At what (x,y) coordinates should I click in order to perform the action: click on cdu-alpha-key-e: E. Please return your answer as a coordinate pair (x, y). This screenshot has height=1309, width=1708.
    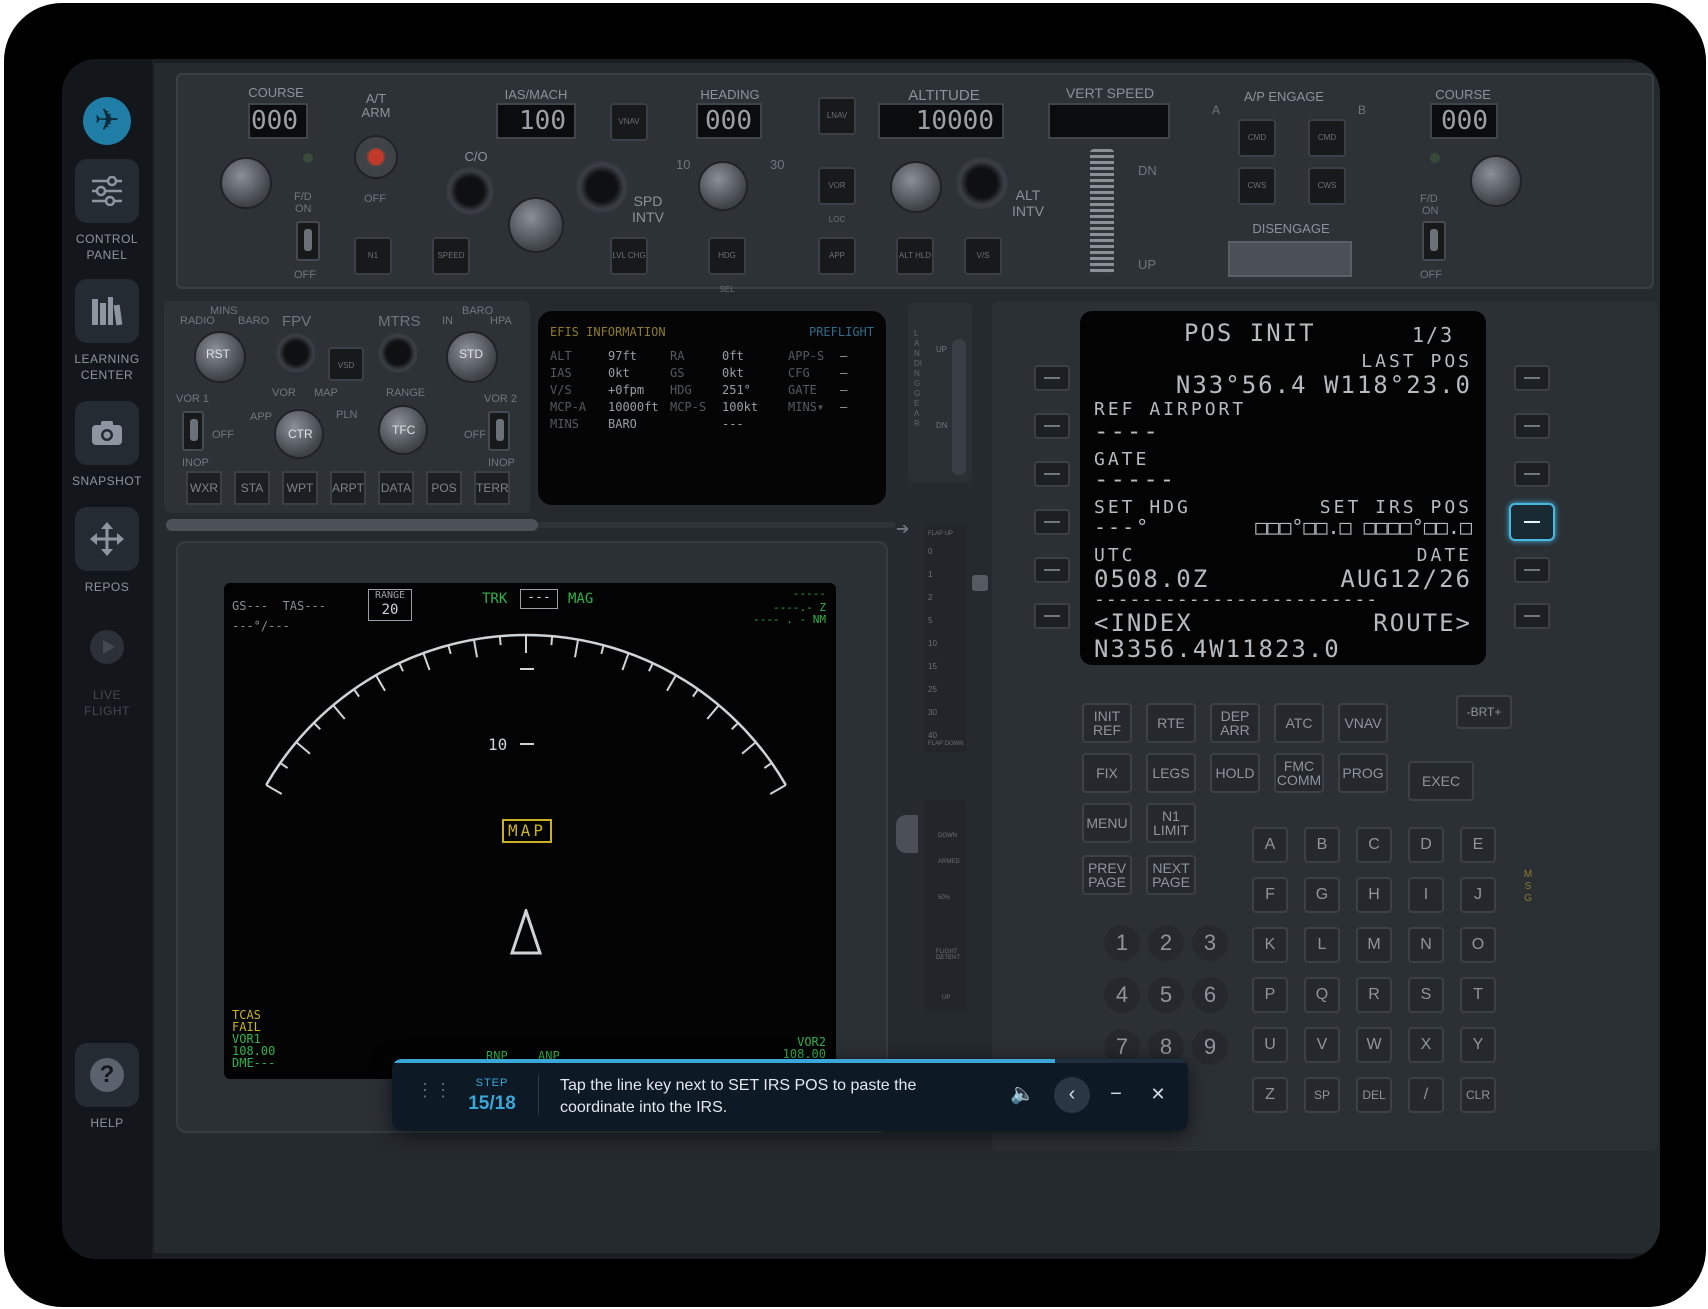
    Looking at the image, I should click on (1478, 845).